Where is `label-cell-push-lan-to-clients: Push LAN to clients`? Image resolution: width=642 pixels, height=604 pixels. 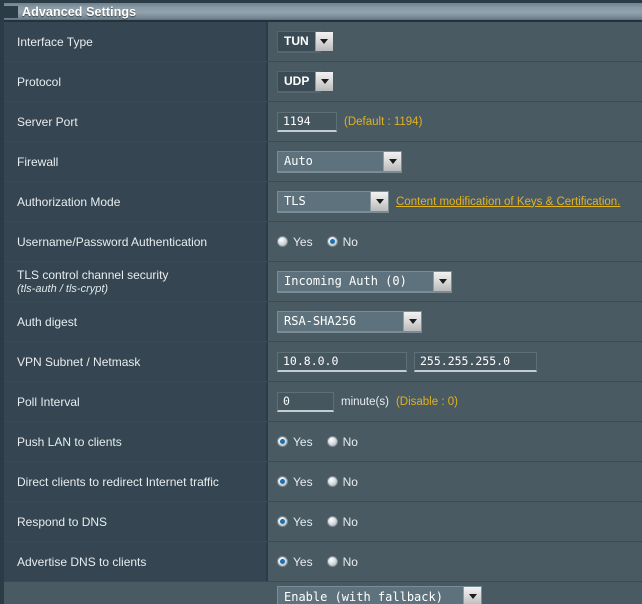 label-cell-push-lan-to-clients: Push LAN to clients is located at coordinates (136, 441).